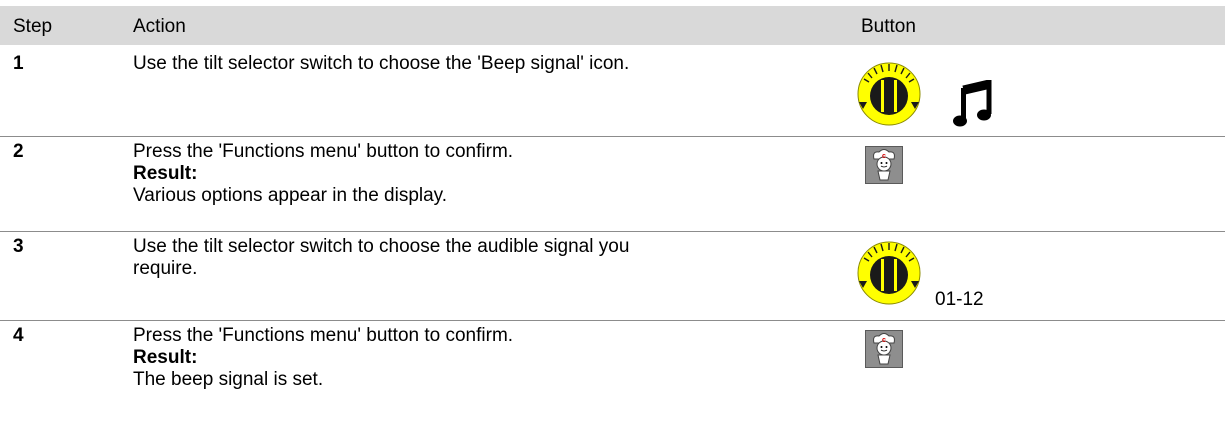 This screenshot has height=430, width=1225. What do you see at coordinates (18, 151) in the screenshot?
I see `step-number: 2` at bounding box center [18, 151].